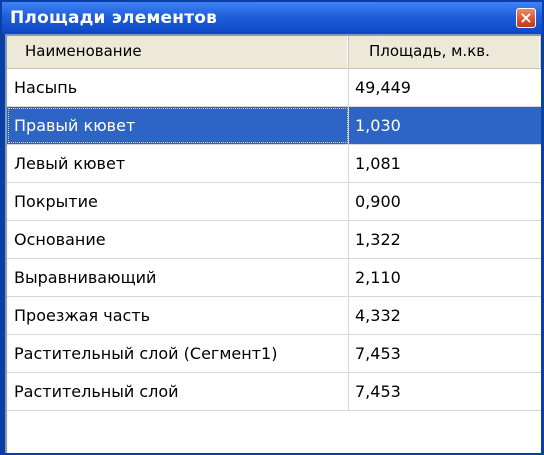 The image size is (544, 455). What do you see at coordinates (178, 163) in the screenshot?
I see `cell-name: Левый кювет` at bounding box center [178, 163].